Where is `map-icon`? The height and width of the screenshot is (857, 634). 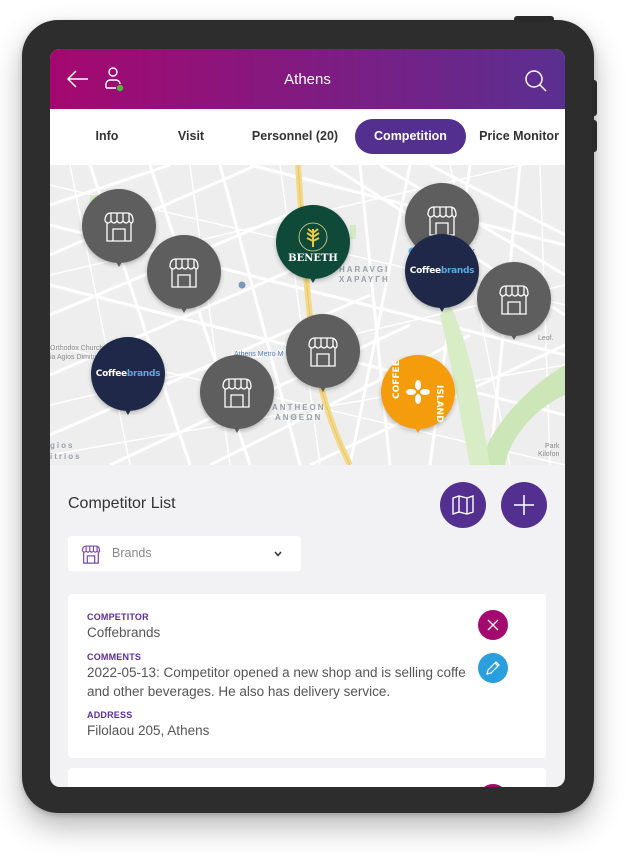 map-icon is located at coordinates (463, 505).